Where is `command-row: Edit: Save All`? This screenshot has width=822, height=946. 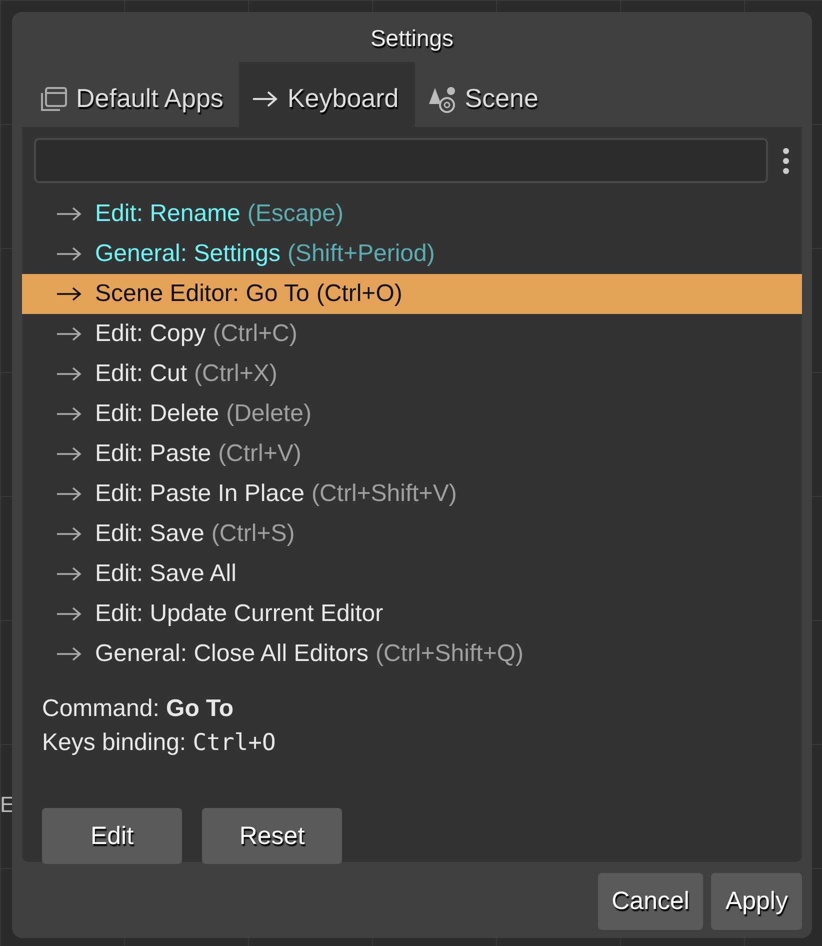 command-row: Edit: Save All is located at coordinates (412, 574).